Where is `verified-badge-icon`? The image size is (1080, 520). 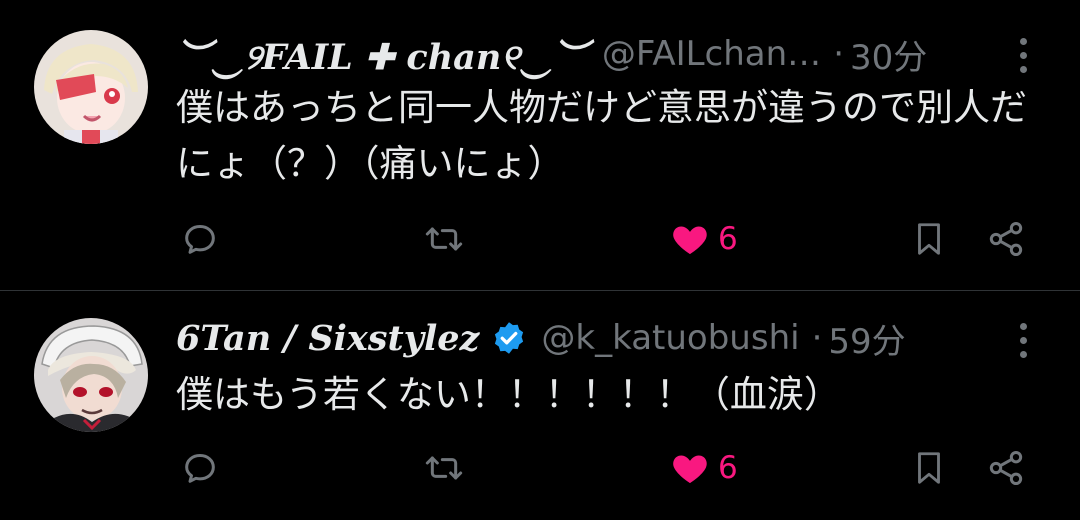 verified-badge-icon is located at coordinates (509, 338).